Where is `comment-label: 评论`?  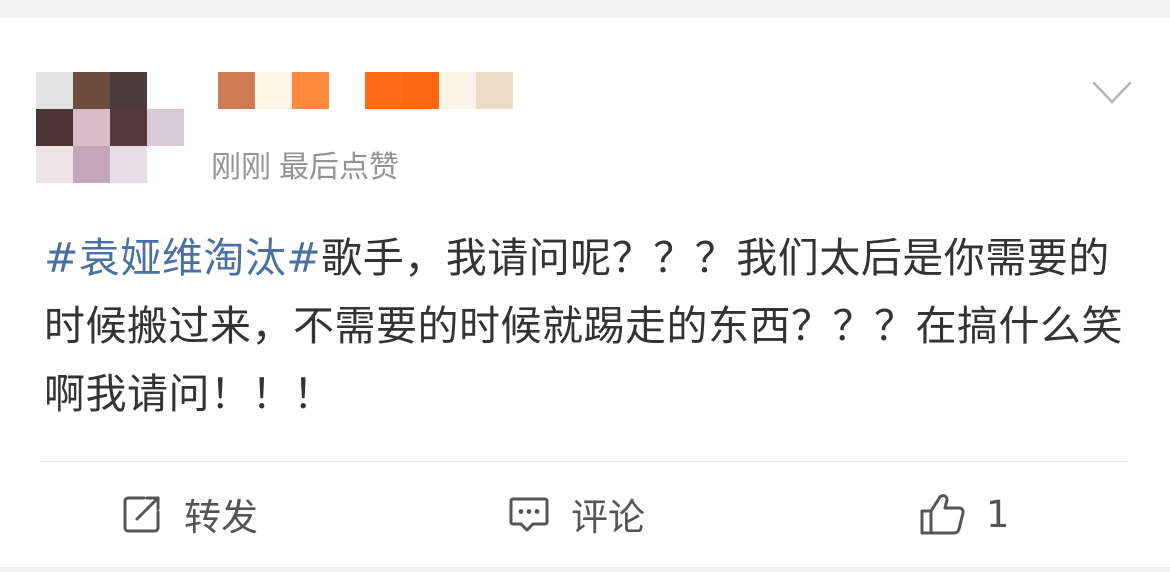 comment-label: 评论 is located at coordinates (608, 517).